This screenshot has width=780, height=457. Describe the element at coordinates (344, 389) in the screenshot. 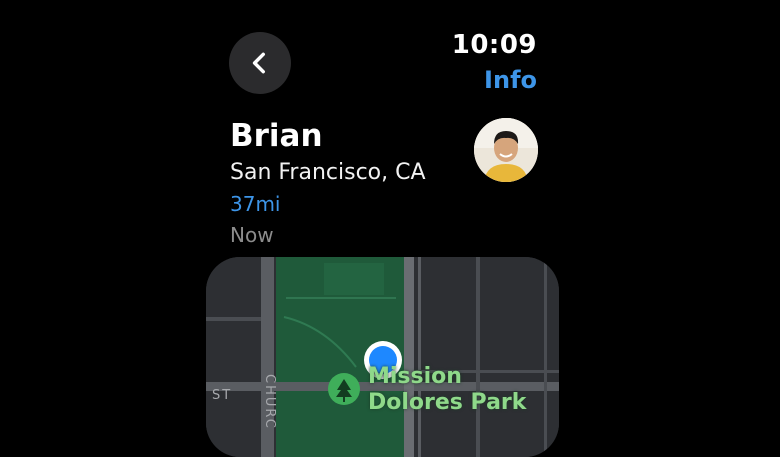

I see `tree-icon` at that location.